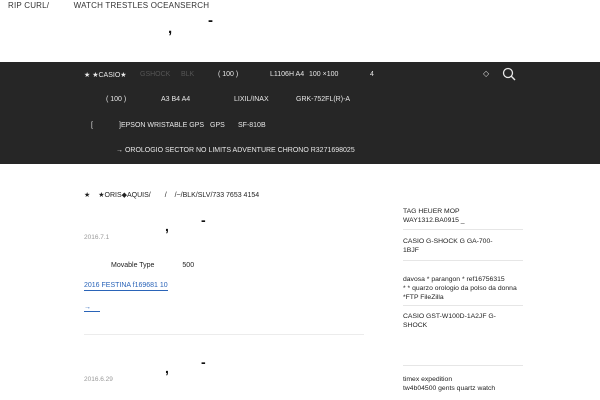  I want to click on sidebar-item-timex-line-2: tw4b04500 gents quartz watch, so click(449, 388).